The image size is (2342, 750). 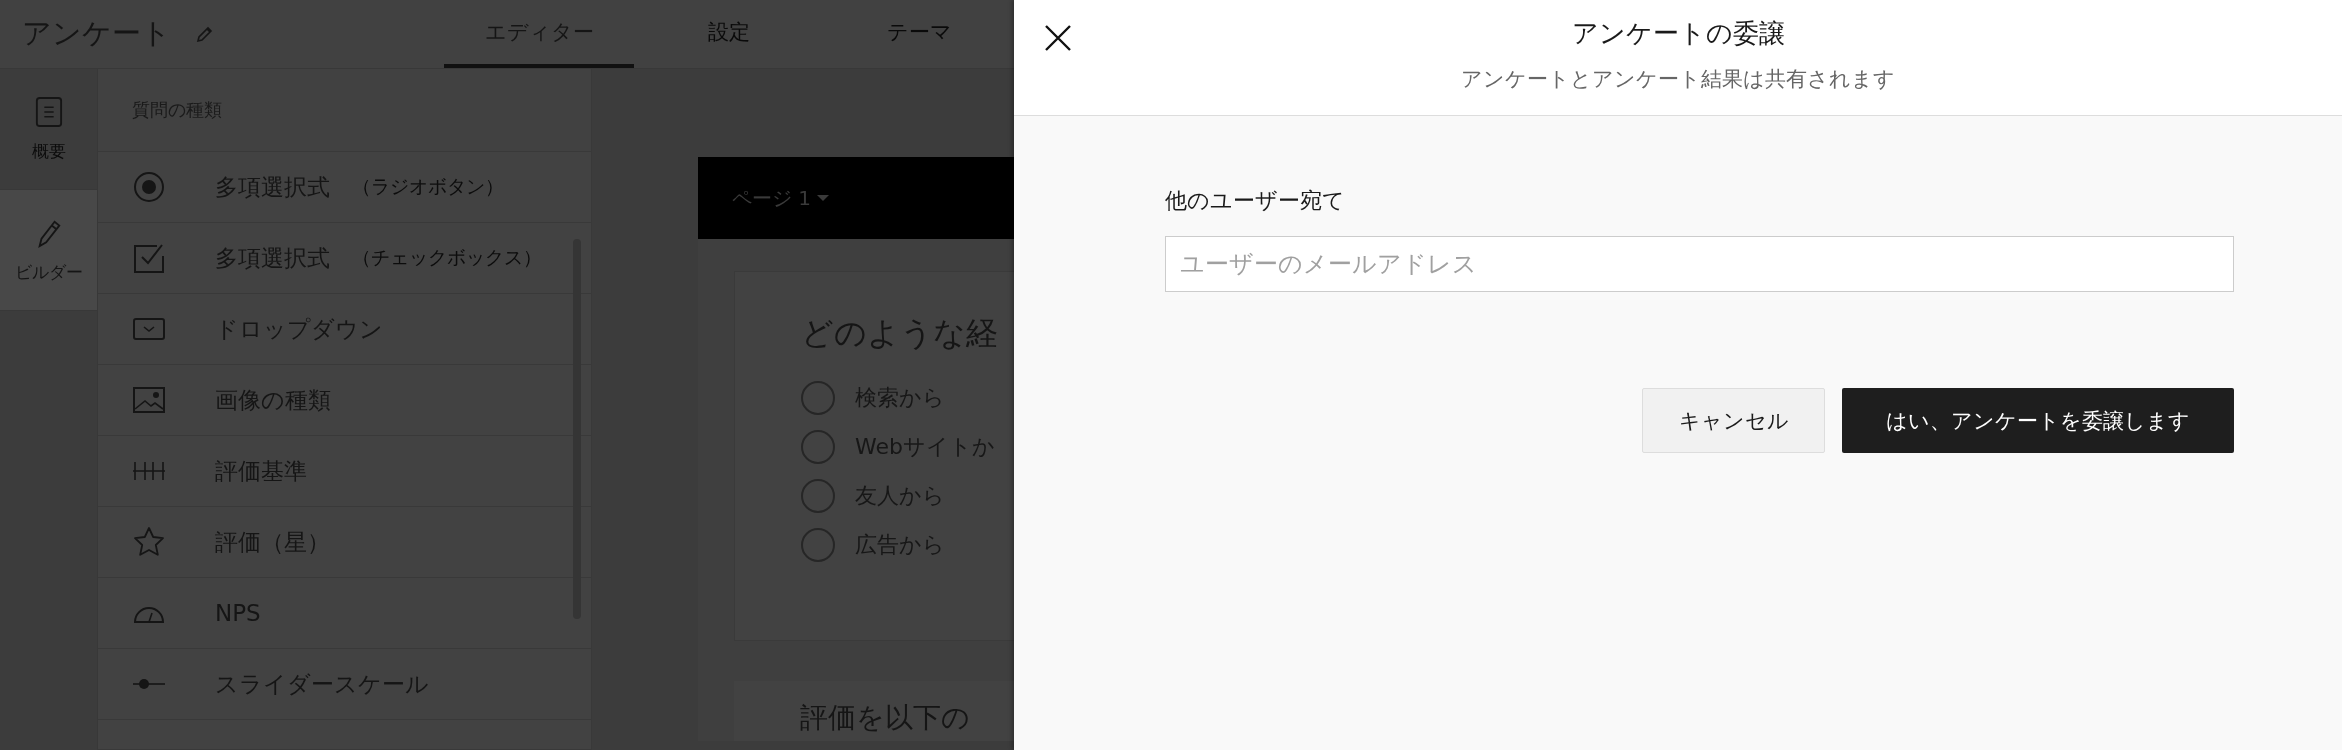 I want to click on dialog-title: アンケートの委譲, so click(x=1678, y=33).